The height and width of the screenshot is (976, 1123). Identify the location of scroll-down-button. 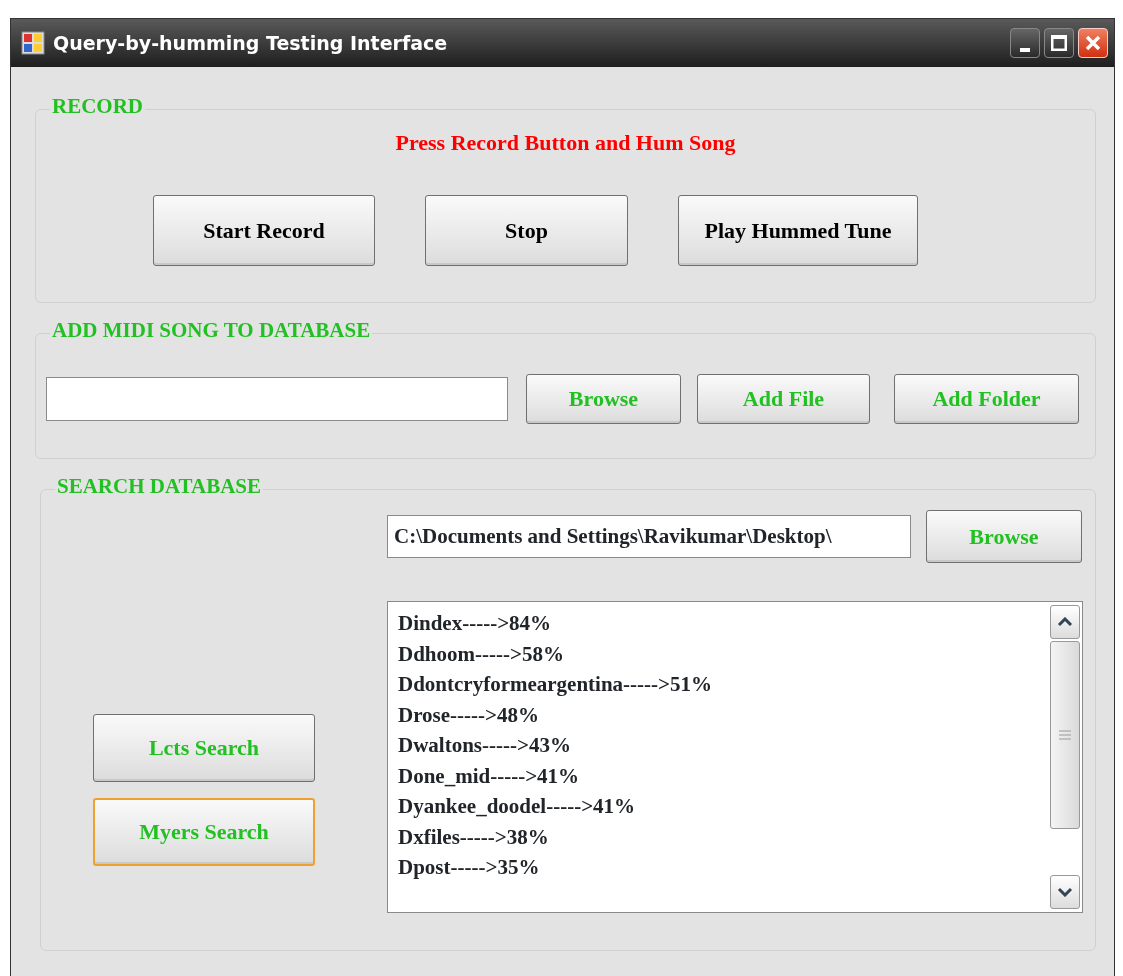
(1065, 892).